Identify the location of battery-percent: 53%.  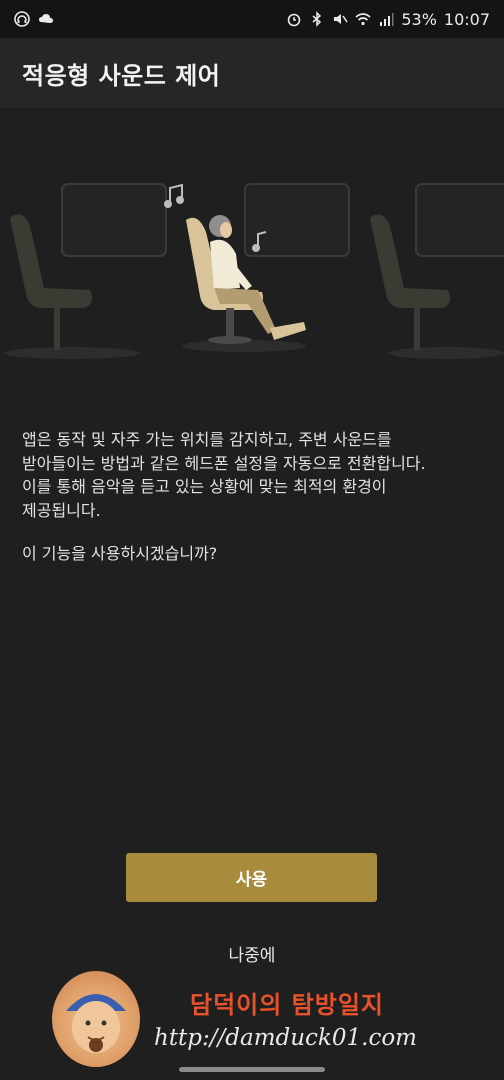
(419, 19).